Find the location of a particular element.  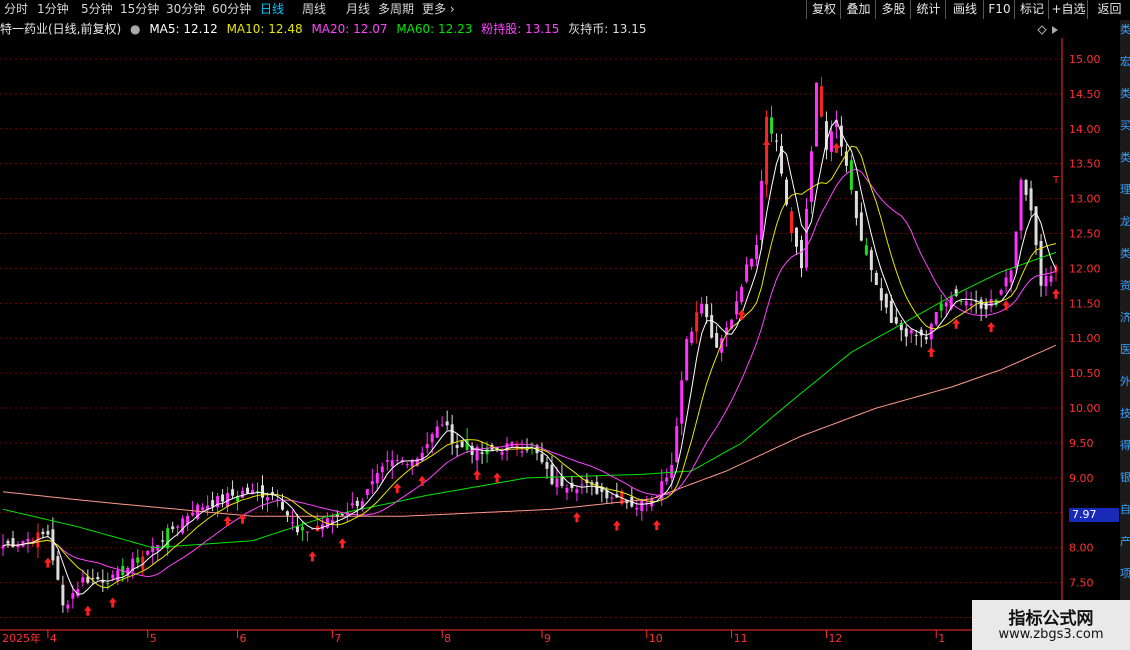

toolbar-button-4: 画线 is located at coordinates (964, 9).